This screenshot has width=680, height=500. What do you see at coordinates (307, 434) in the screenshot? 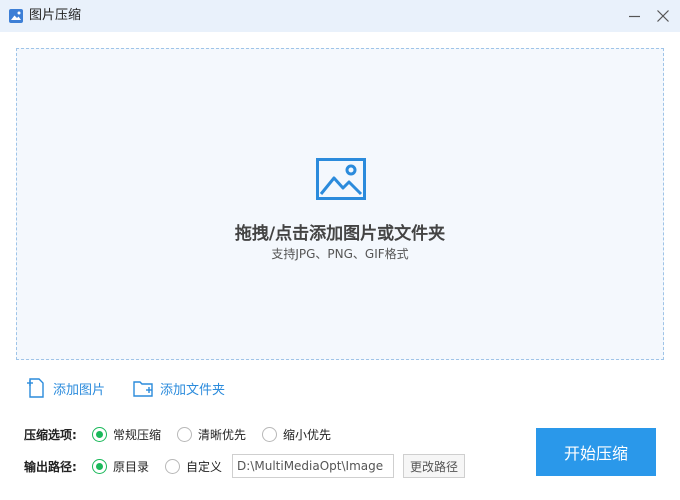
I see `radio-label: 缩小优先` at bounding box center [307, 434].